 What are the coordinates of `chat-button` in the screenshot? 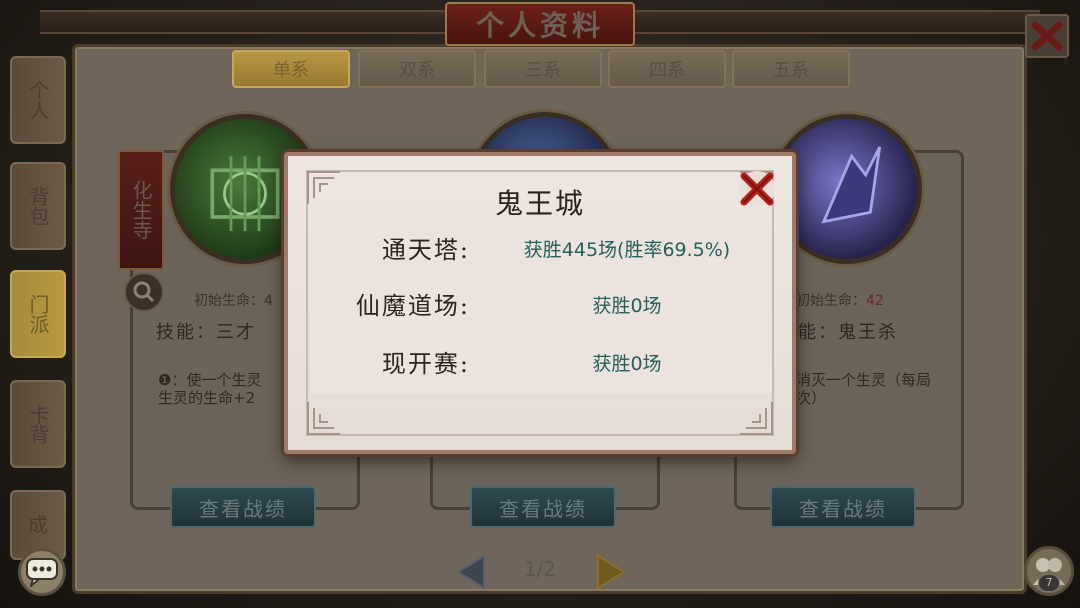 It's located at (42, 572).